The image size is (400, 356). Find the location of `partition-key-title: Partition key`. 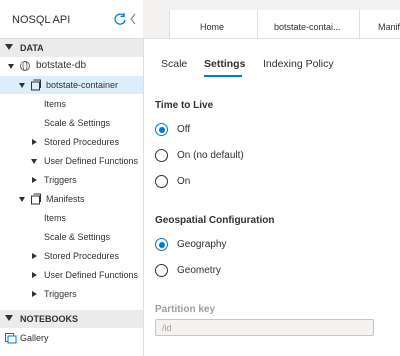

partition-key-title: Partition key is located at coordinates (185, 309).